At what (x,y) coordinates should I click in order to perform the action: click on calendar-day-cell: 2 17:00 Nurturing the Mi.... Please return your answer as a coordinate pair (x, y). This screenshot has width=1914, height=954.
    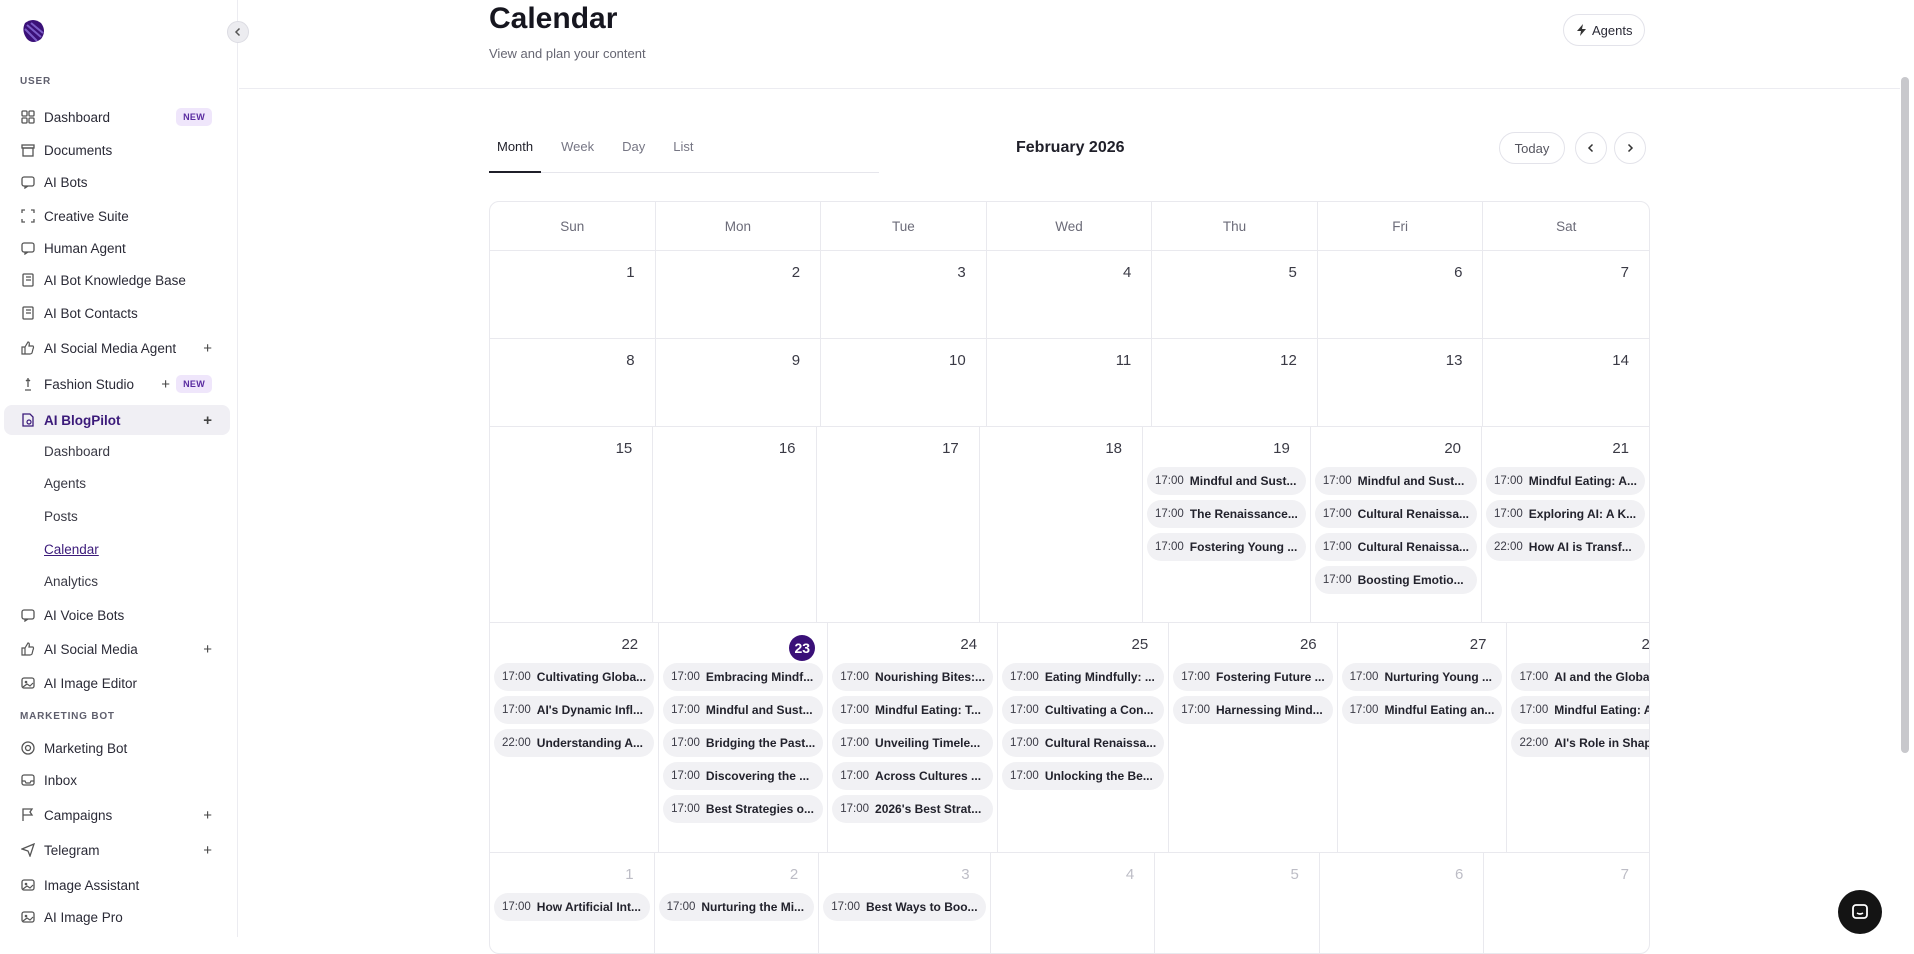
    Looking at the image, I should click on (737, 903).